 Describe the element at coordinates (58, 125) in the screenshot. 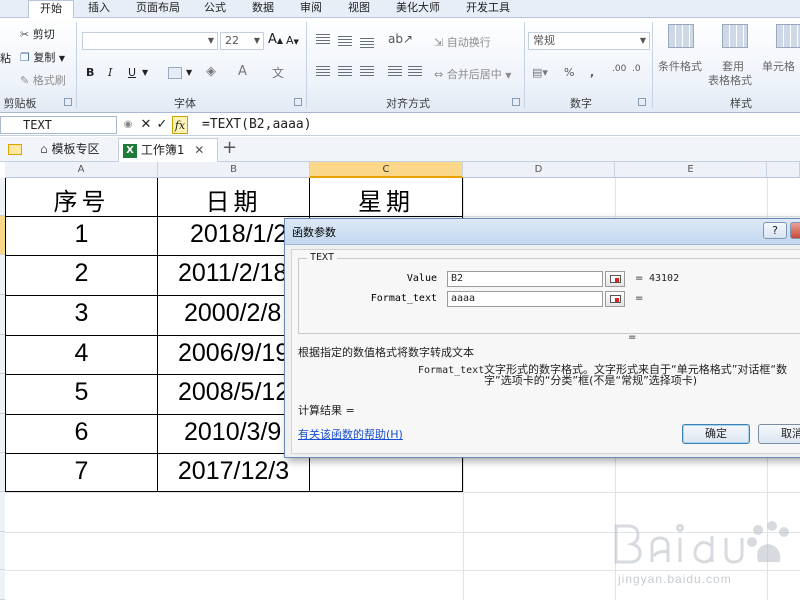

I see `name-box: TEXT` at that location.